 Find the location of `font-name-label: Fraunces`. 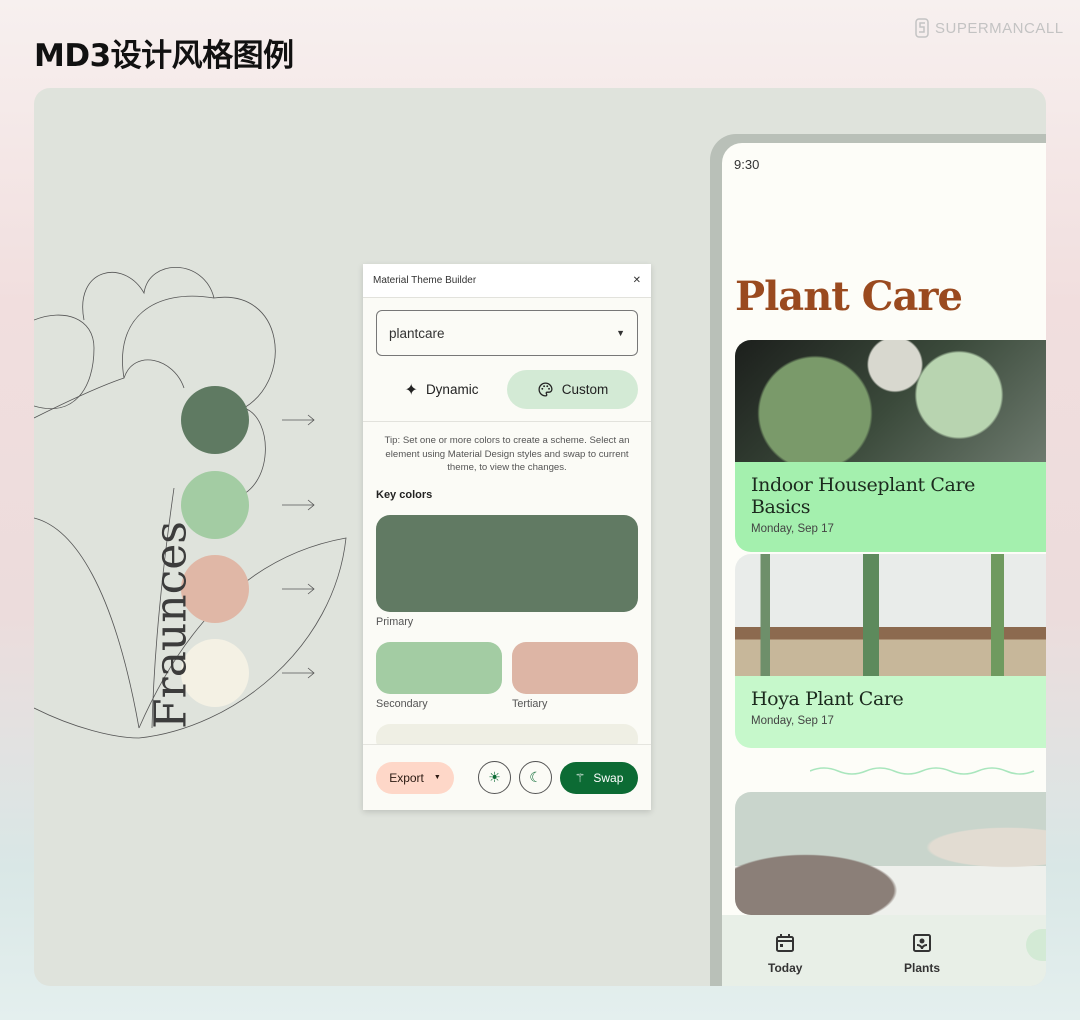

font-name-label: Fraunces is located at coordinates (171, 625).